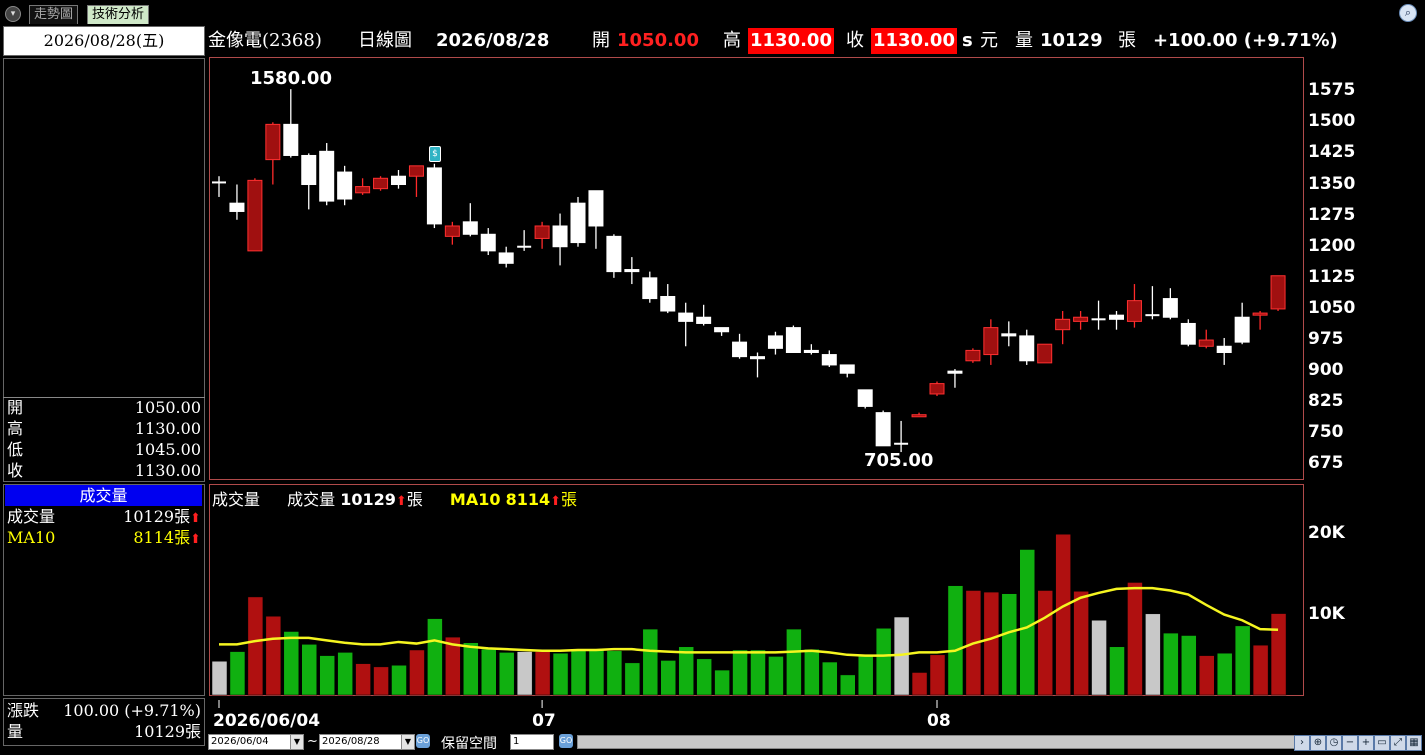  I want to click on volume-title-unit: 張, so click(414, 499).